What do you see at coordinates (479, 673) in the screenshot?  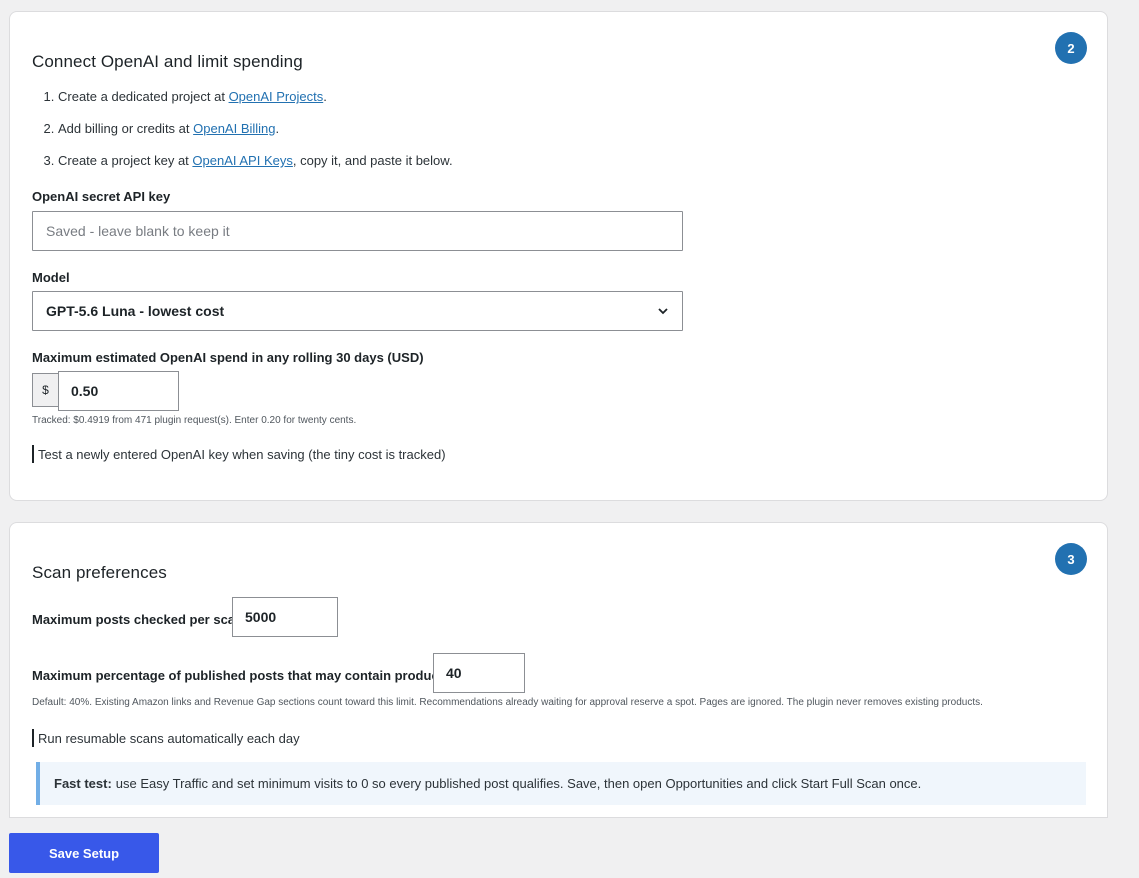 I see `max-percentage-input: 40` at bounding box center [479, 673].